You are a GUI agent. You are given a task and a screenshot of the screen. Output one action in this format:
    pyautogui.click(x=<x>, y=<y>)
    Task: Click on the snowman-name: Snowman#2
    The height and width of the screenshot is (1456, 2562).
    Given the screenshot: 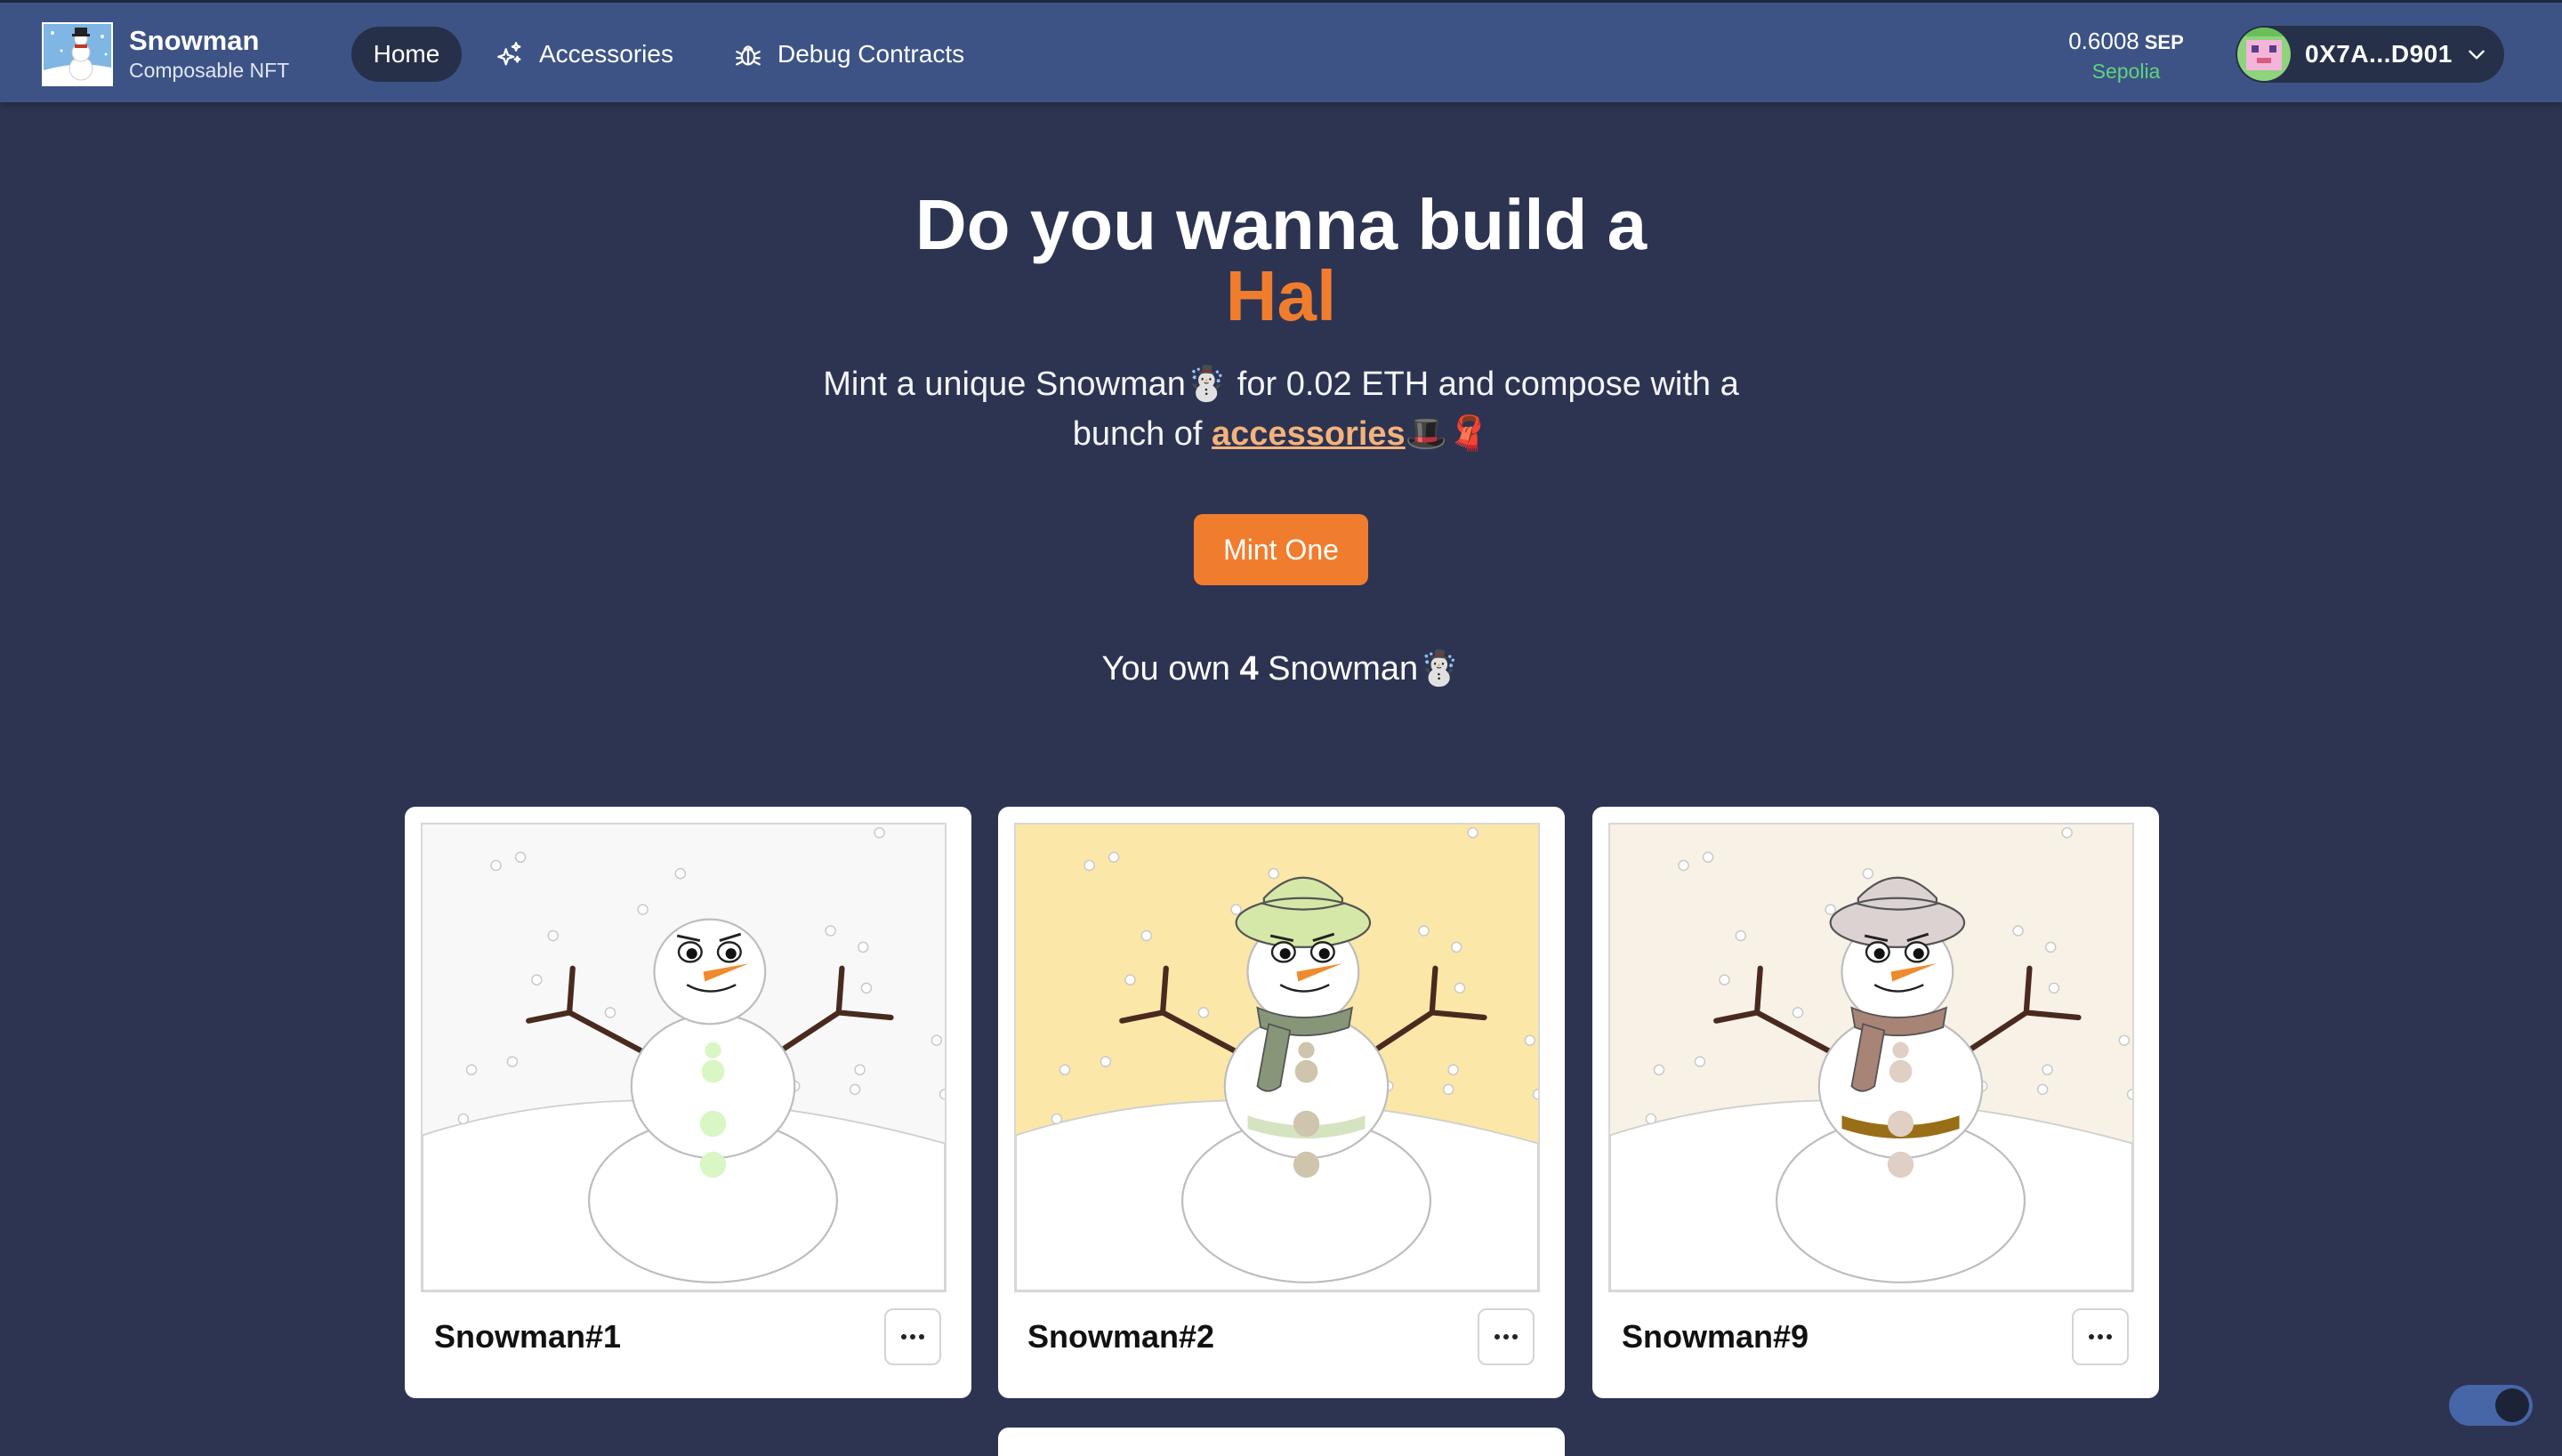 What is the action you would take?
    pyautogui.click(x=1121, y=1336)
    